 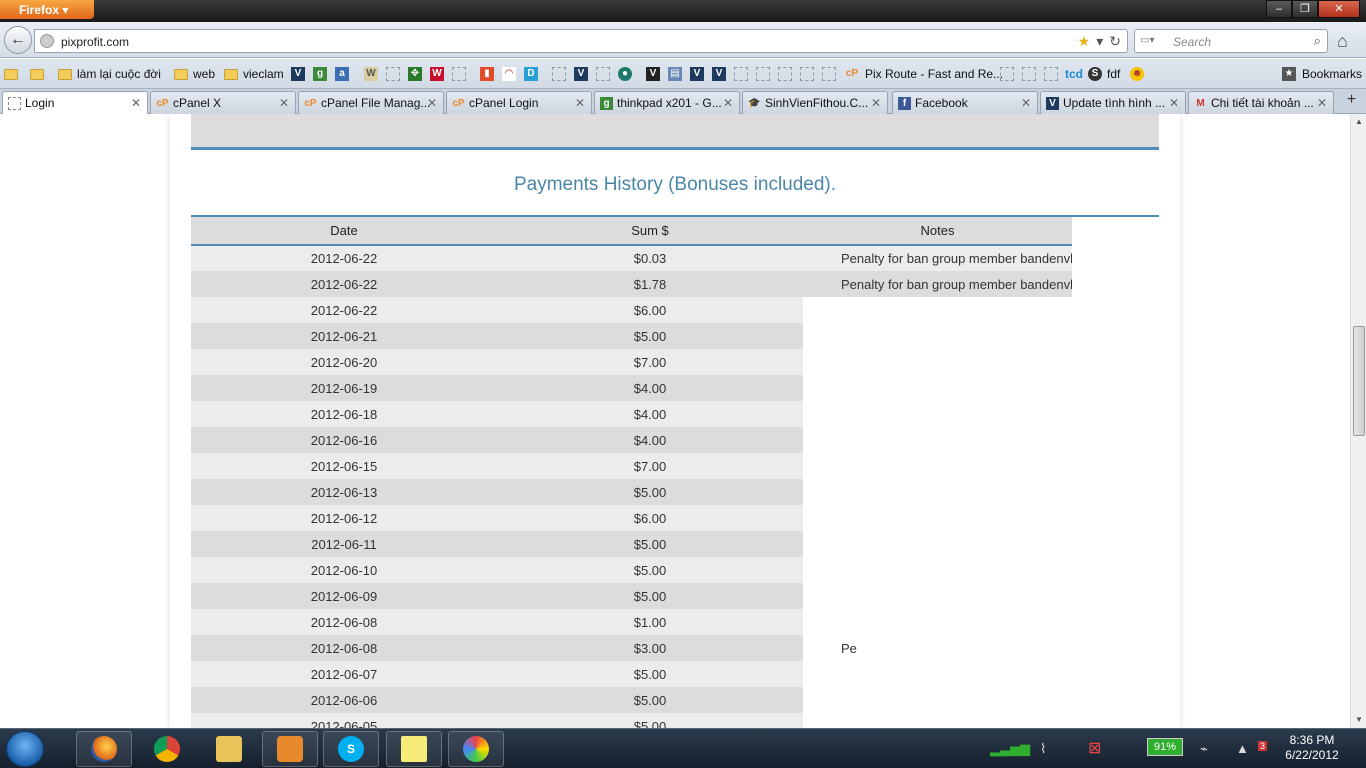 I want to click on search-engine-icon: ▭▾, so click(x=1151, y=41).